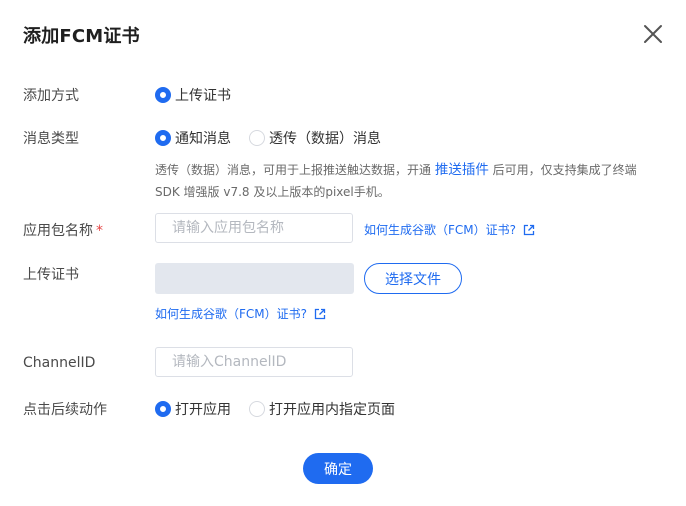  What do you see at coordinates (203, 410) in the screenshot?
I see `radio-label: 打开应用` at bounding box center [203, 410].